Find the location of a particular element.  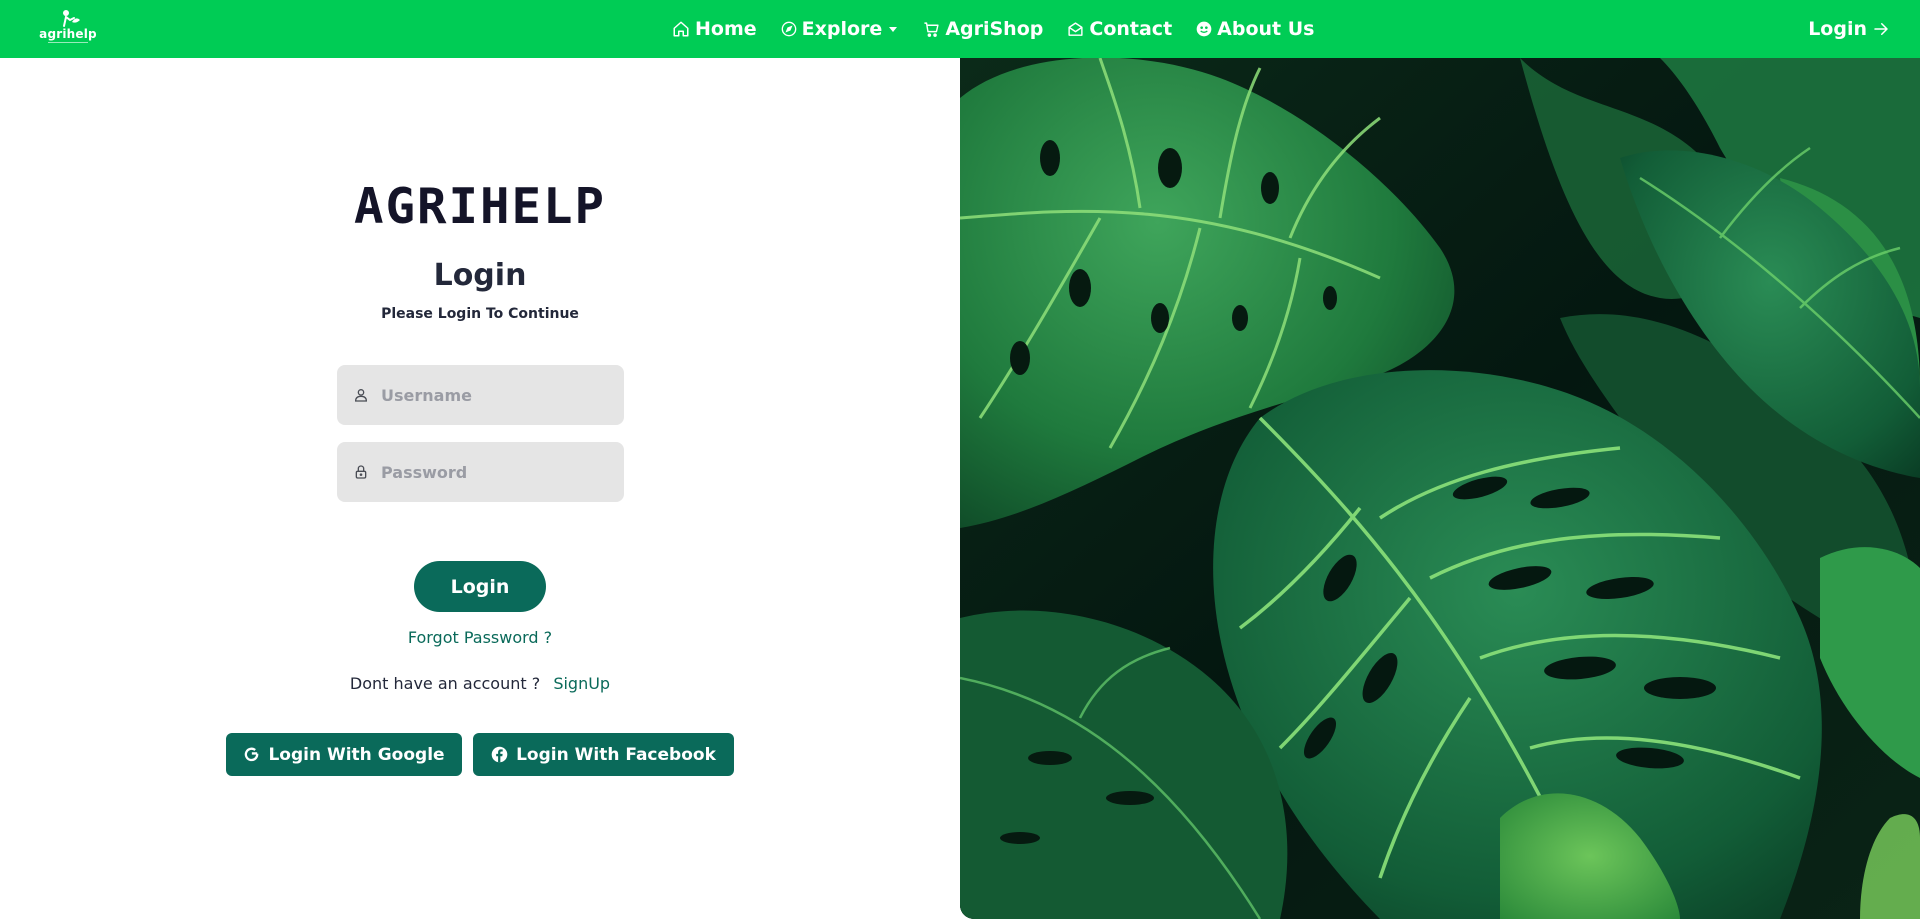

nav-login-label: Login is located at coordinates (1837, 29).